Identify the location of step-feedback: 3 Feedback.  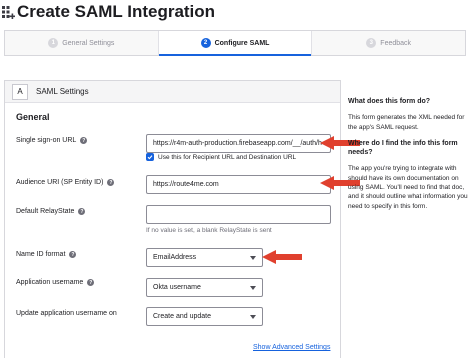
(388, 43).